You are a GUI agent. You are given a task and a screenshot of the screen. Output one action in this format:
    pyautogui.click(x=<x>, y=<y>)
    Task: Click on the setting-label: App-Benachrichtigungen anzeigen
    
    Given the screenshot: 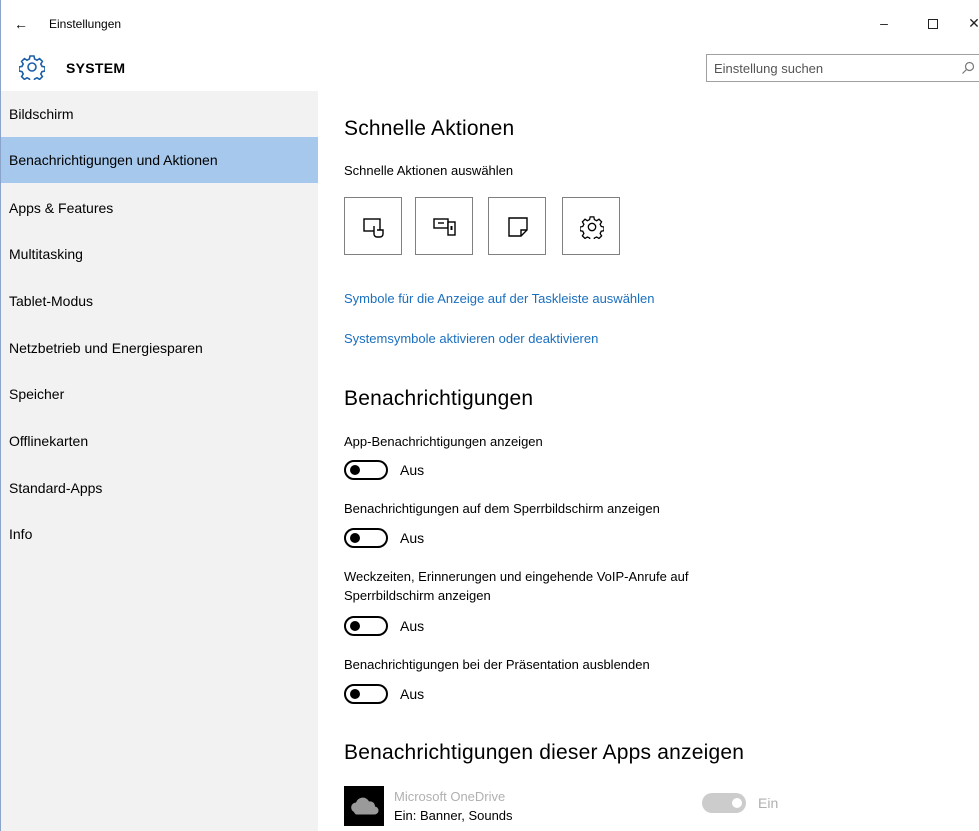 What is the action you would take?
    pyautogui.click(x=443, y=441)
    